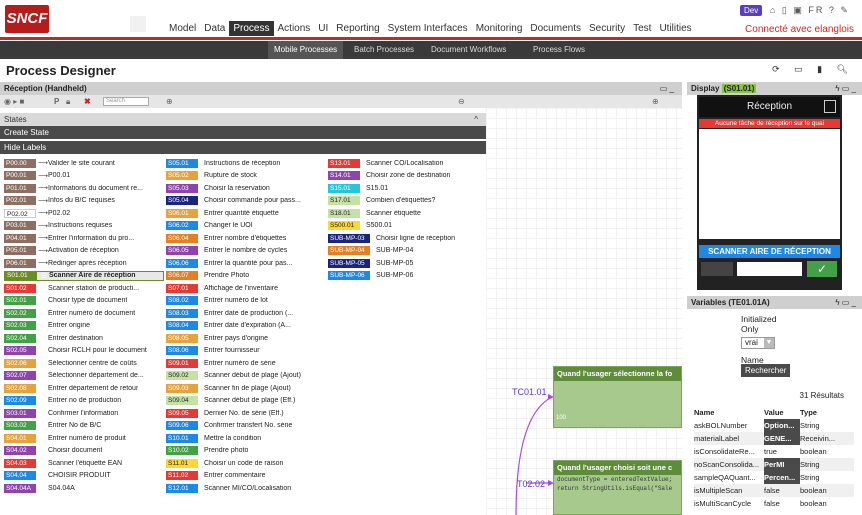 The image size is (862, 515). I want to click on state-item: S05.02 Rupture de stock, so click(246, 176).